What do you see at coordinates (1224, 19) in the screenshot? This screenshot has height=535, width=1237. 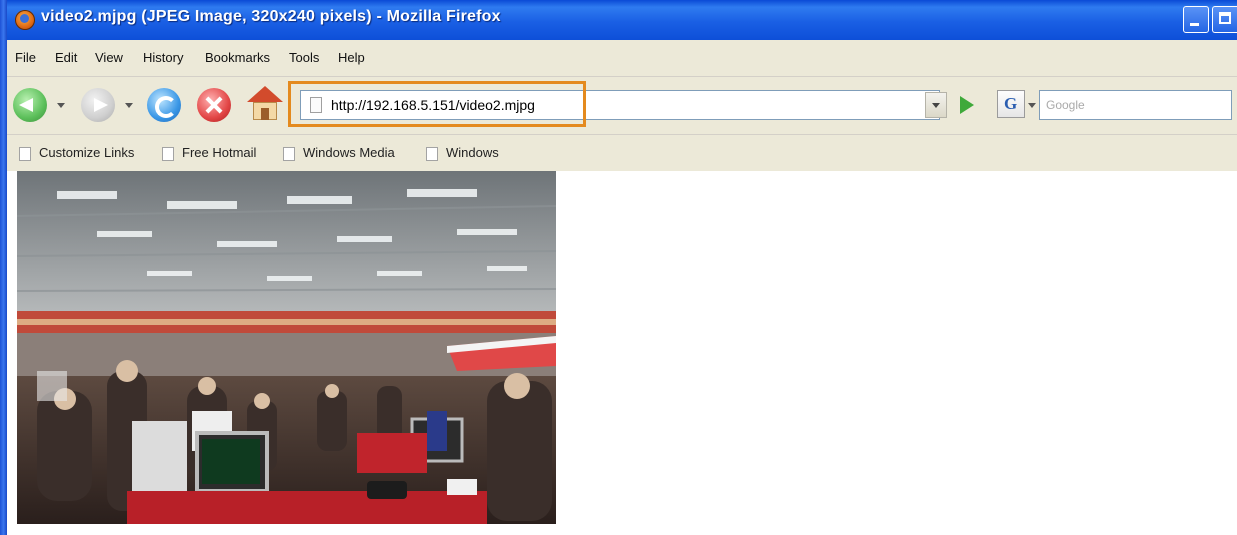 I see `maximize-button` at bounding box center [1224, 19].